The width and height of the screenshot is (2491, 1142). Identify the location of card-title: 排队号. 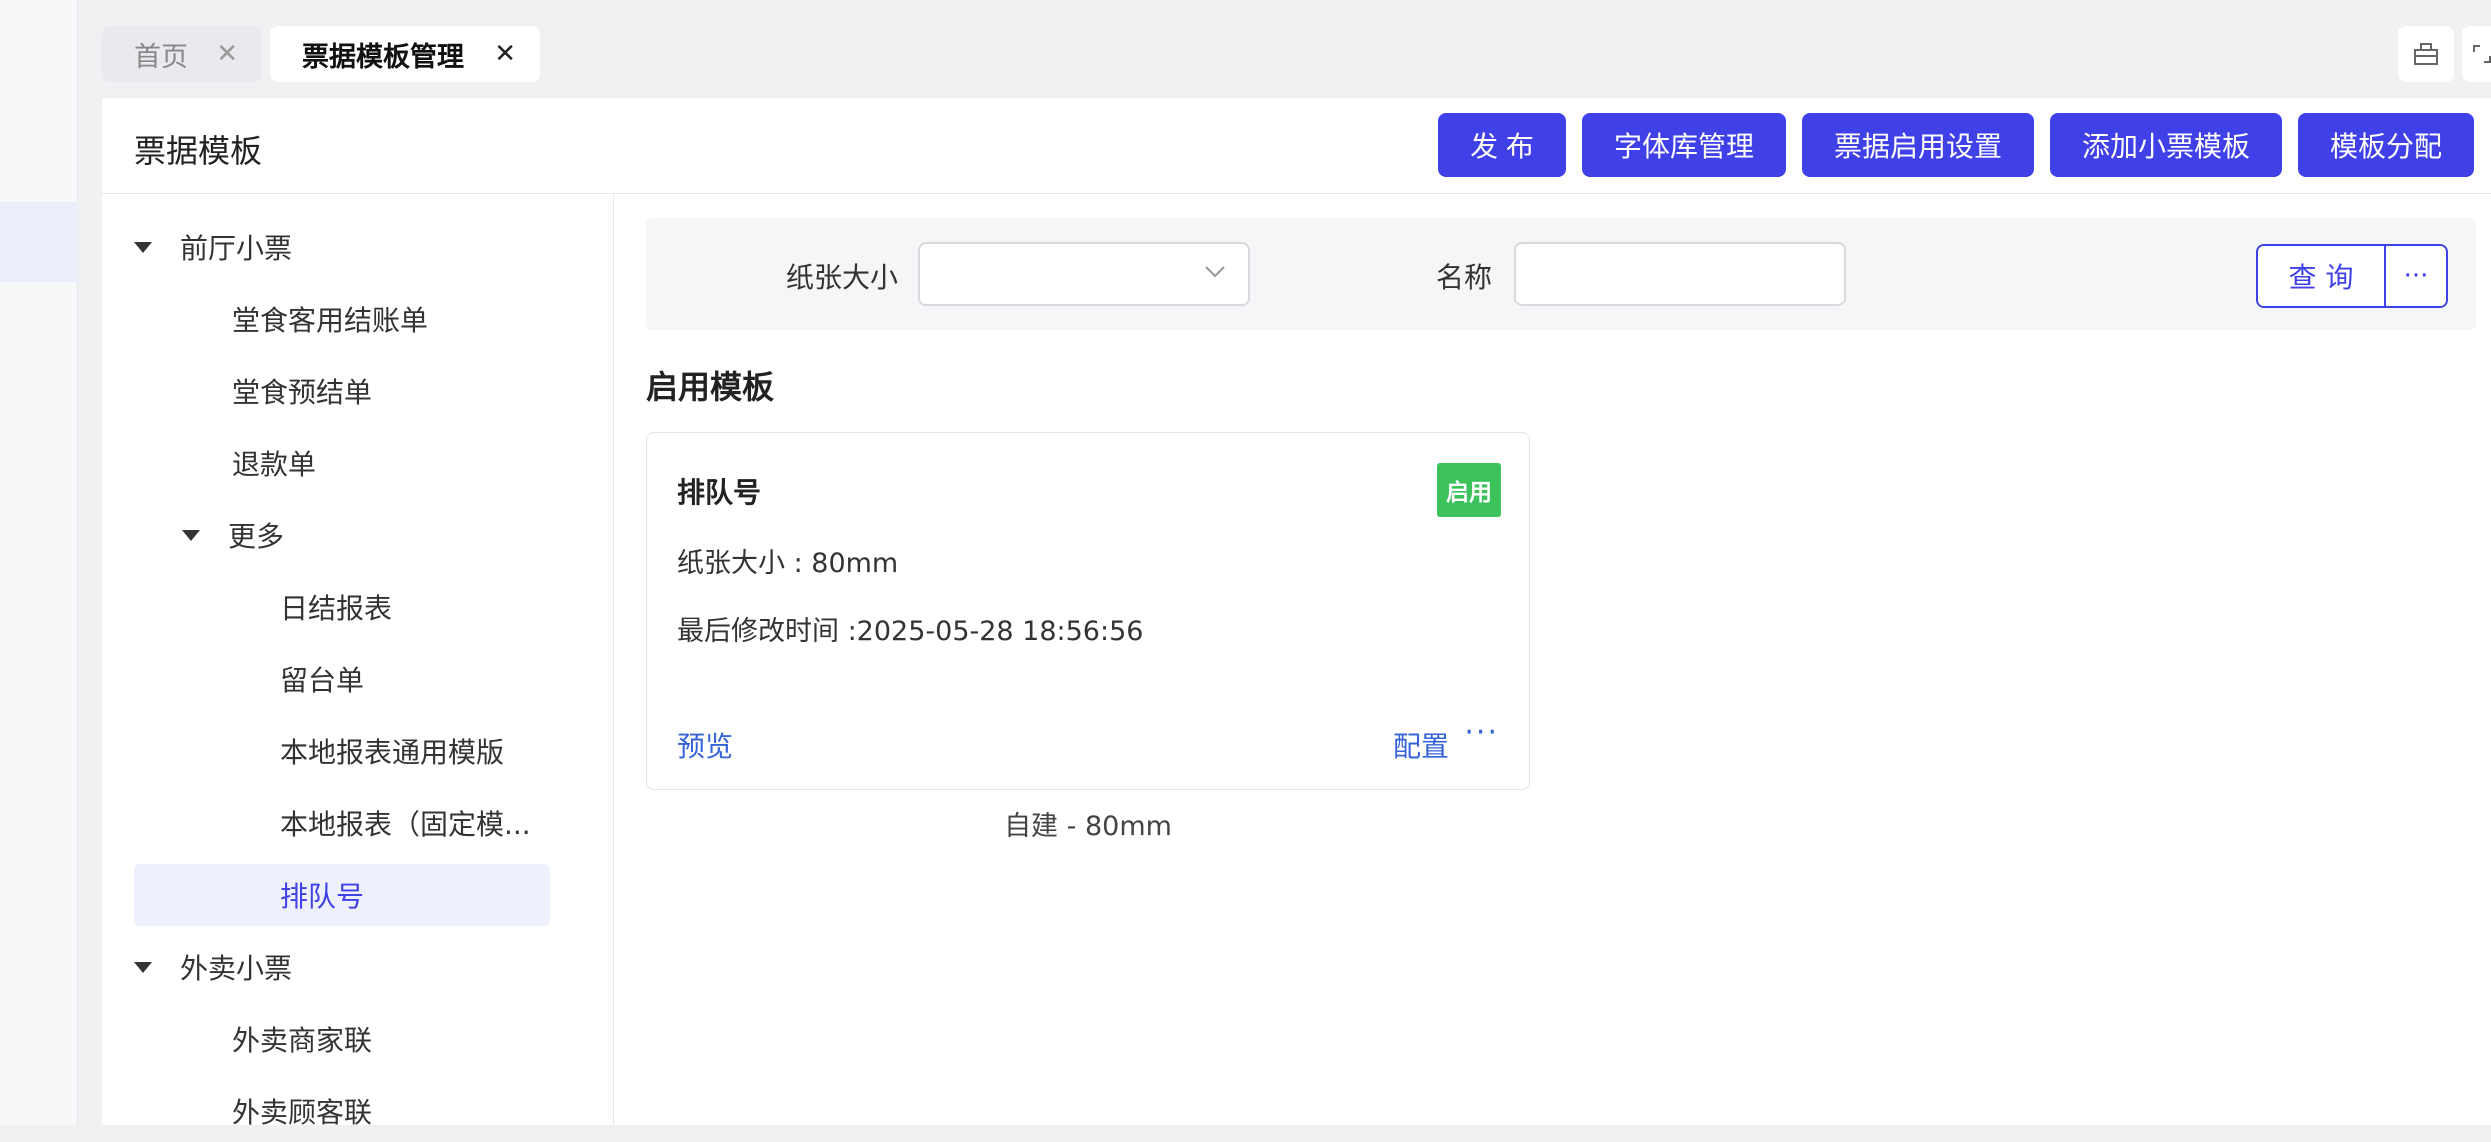
(719, 492).